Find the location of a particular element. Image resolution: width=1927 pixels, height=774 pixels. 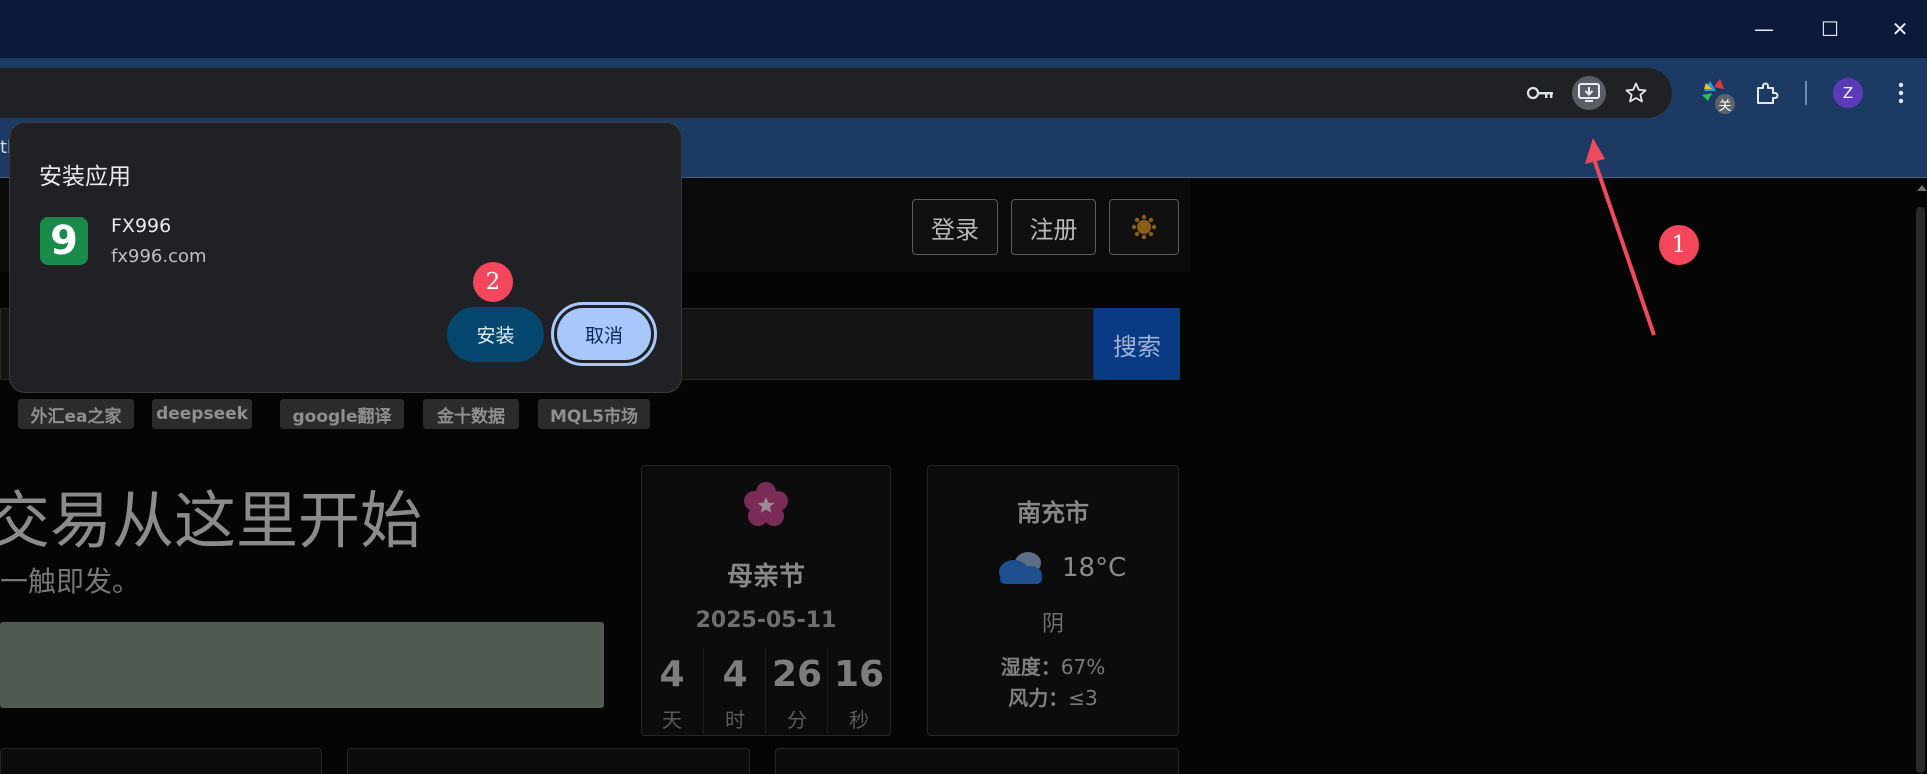

annotation-badge-1: 1 is located at coordinates (1679, 245).